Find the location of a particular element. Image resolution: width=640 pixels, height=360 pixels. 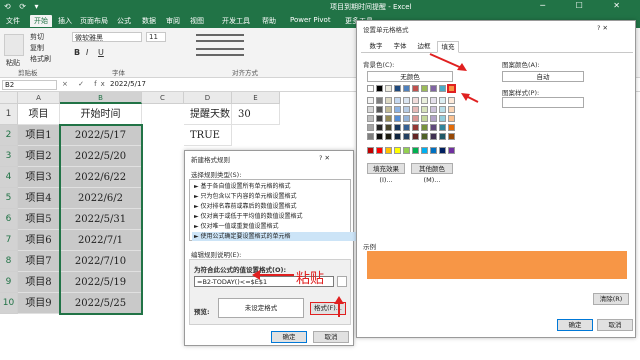

start-date-cell: 2022/7/10 is located at coordinates (101, 261).